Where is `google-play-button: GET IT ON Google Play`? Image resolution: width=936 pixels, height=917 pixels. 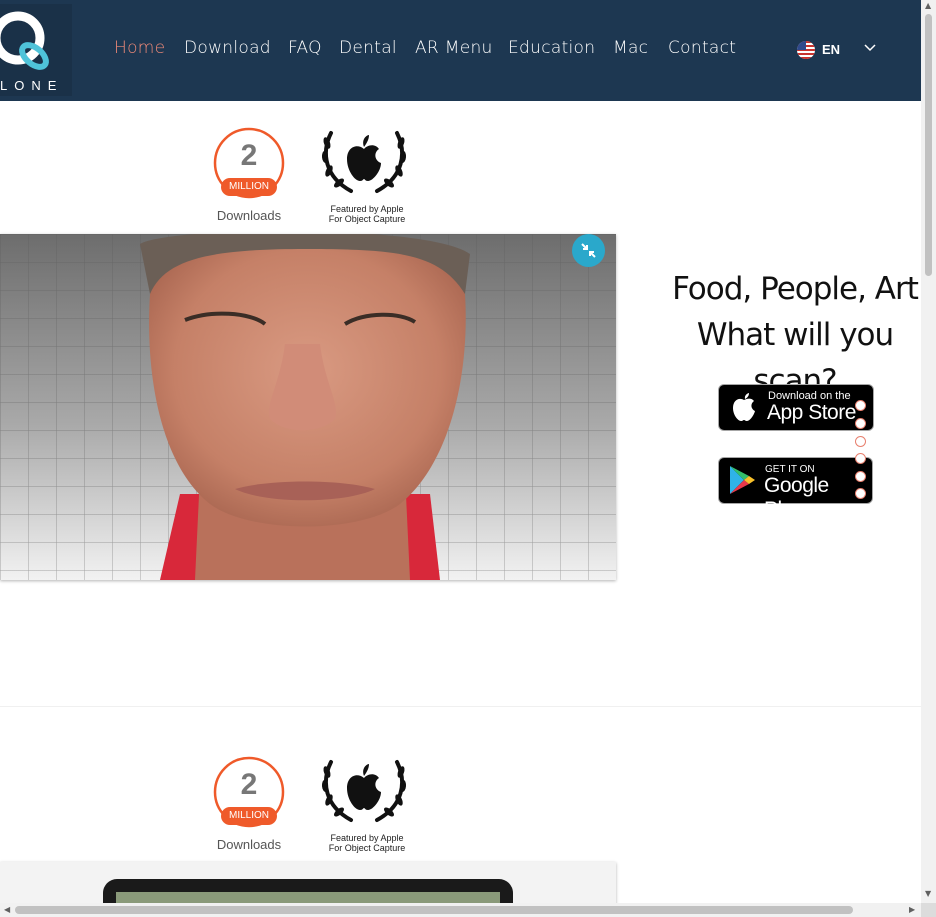
google-play-button: GET IT ON Google Play is located at coordinates (795, 489).